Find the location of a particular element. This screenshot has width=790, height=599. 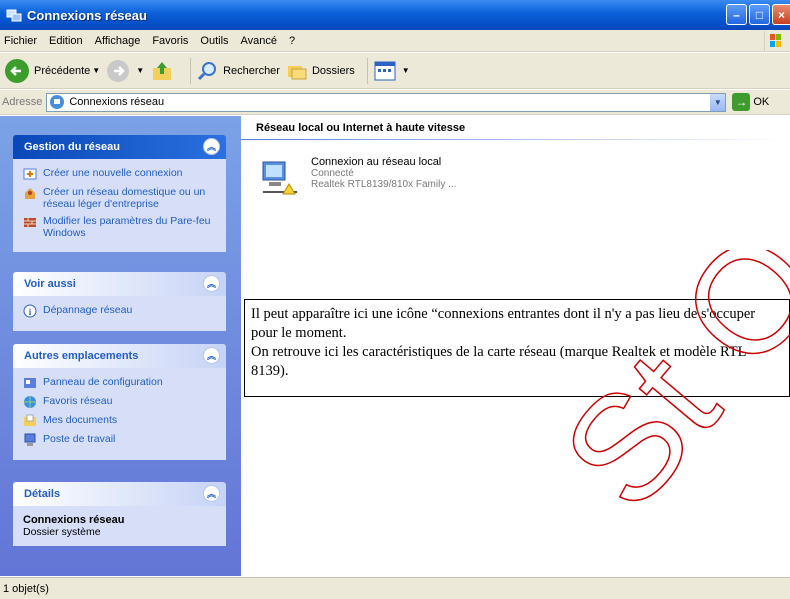

views-button: ▼ is located at coordinates (392, 71).